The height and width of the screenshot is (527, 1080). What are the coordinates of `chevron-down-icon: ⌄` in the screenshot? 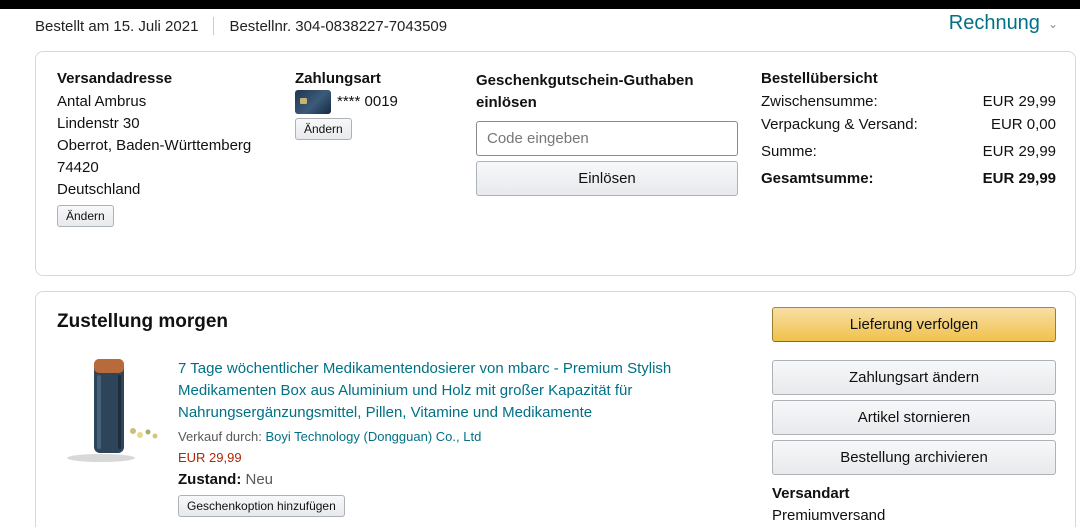 It's located at (1052, 23).